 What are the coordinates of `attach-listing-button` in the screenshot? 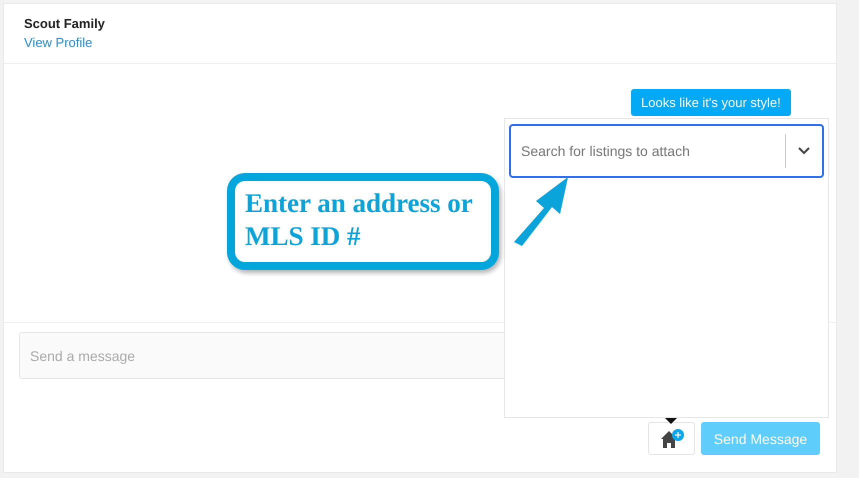 It's located at (671, 438).